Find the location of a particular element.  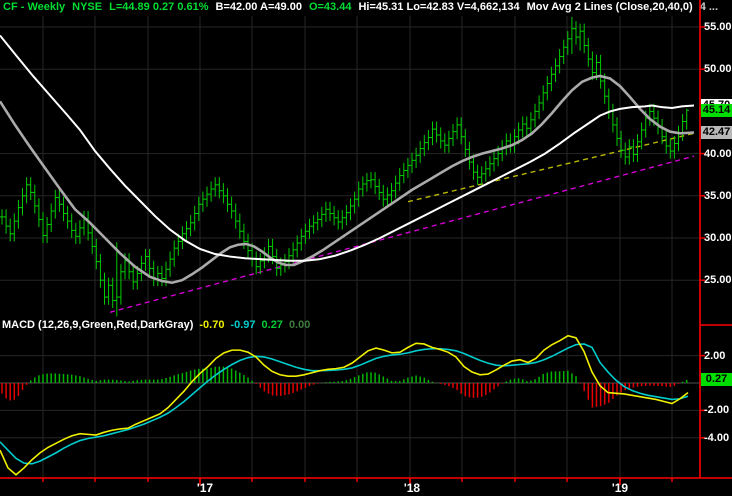

price-tick-label: 55.00 is located at coordinates (718, 27).